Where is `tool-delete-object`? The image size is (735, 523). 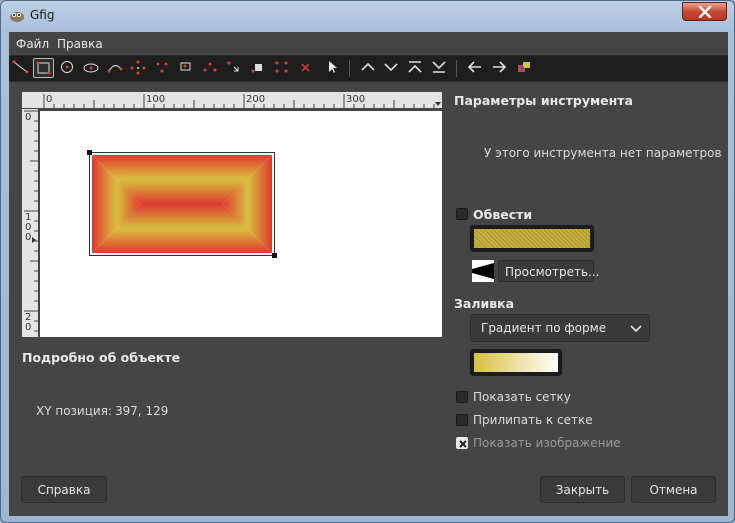 tool-delete-object is located at coordinates (306, 68).